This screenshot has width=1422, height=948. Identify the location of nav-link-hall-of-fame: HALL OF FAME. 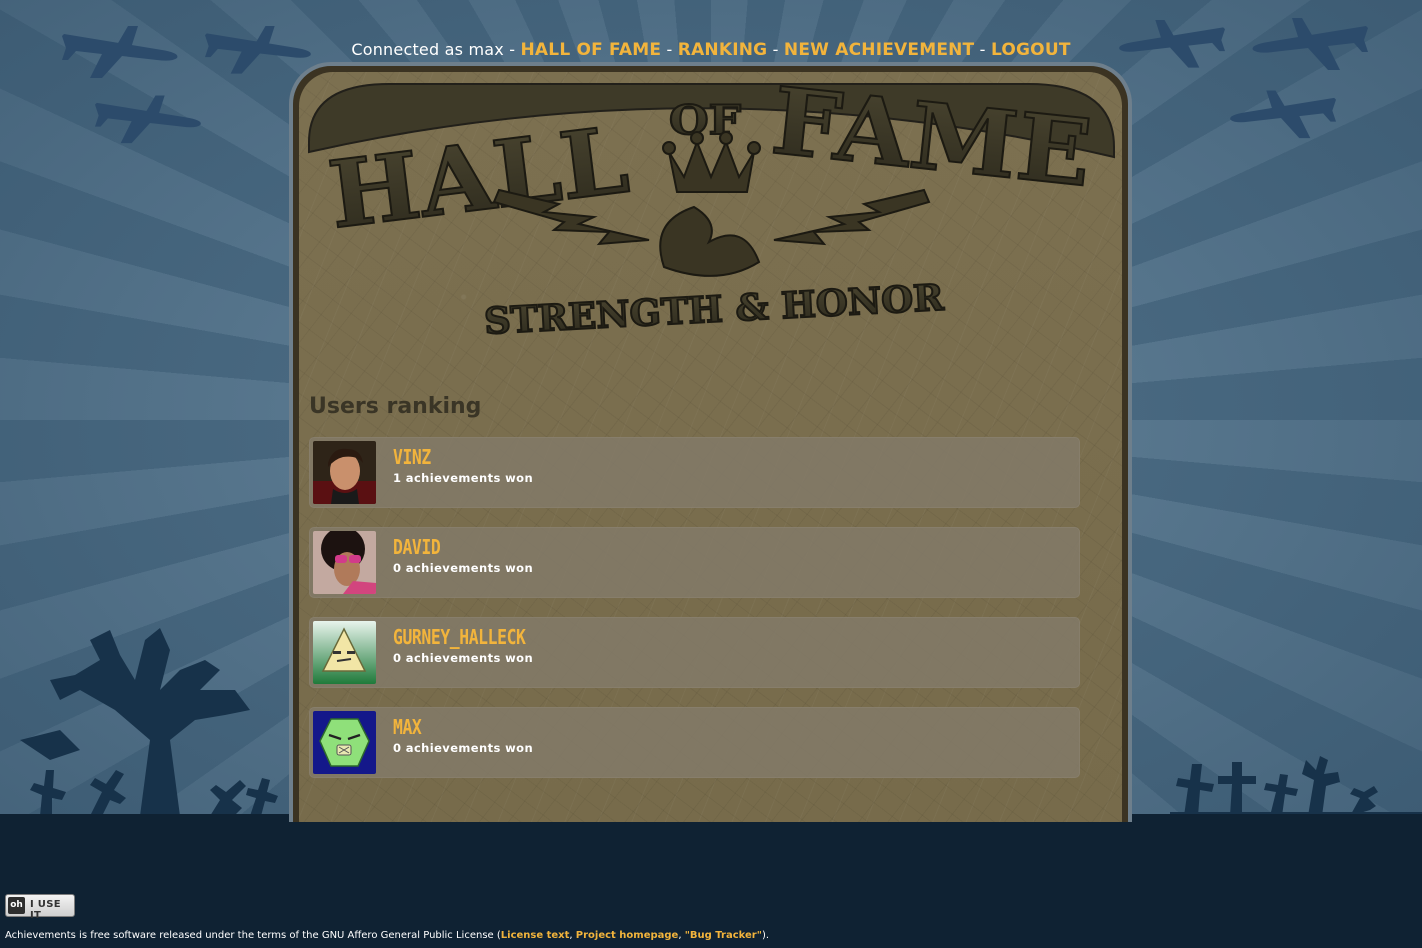
(591, 50).